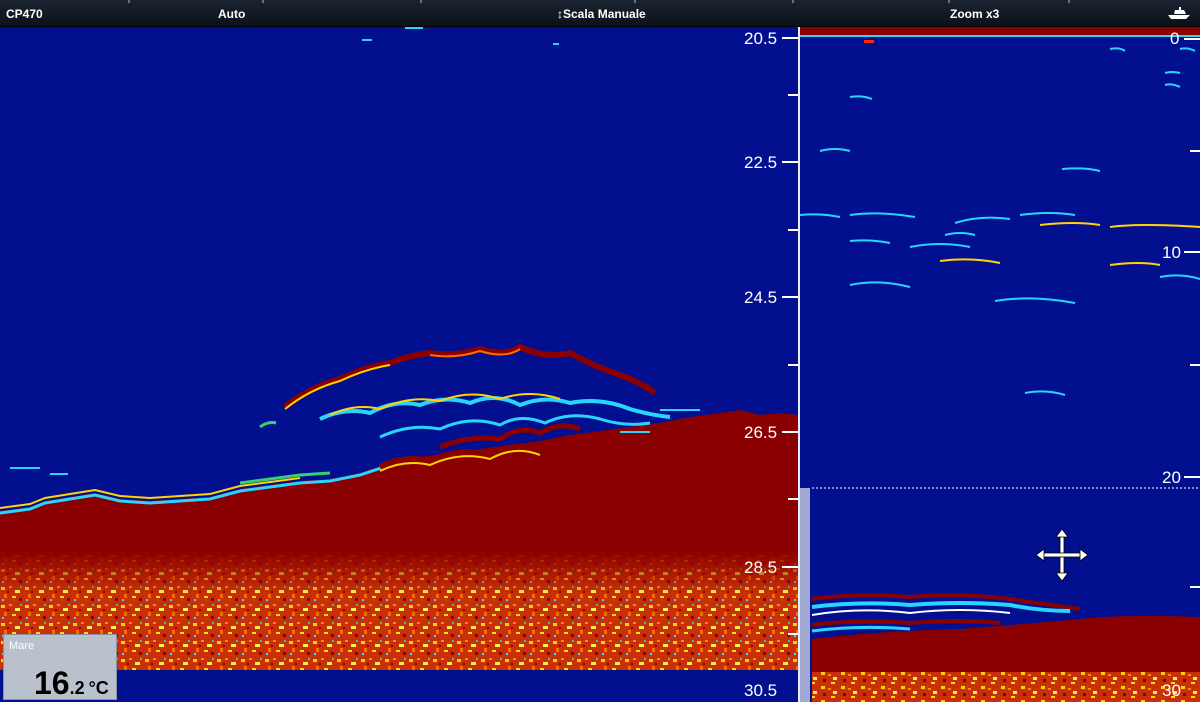 This screenshot has width=1200, height=702. What do you see at coordinates (761, 432) in the screenshot?
I see `depth-label: 26.5` at bounding box center [761, 432].